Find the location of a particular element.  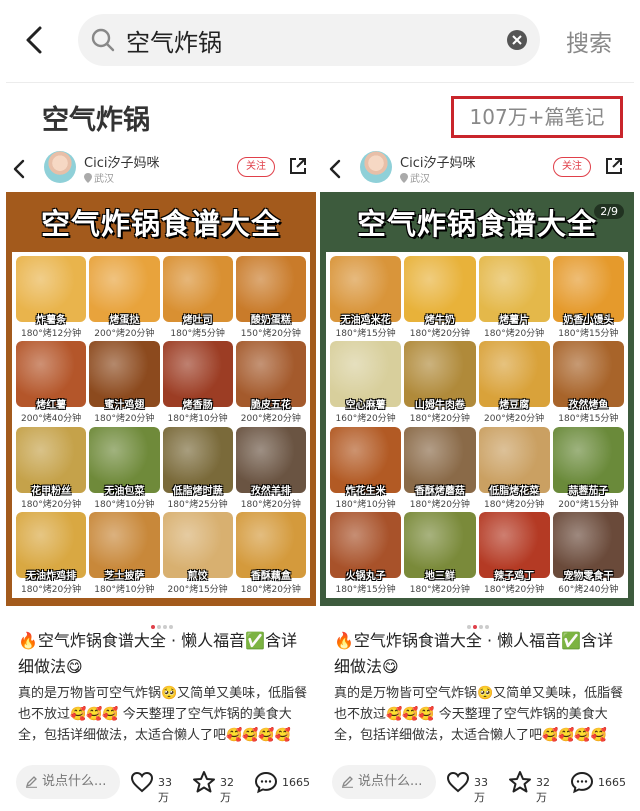

food-name: 地三鲜 is located at coordinates (439, 576).